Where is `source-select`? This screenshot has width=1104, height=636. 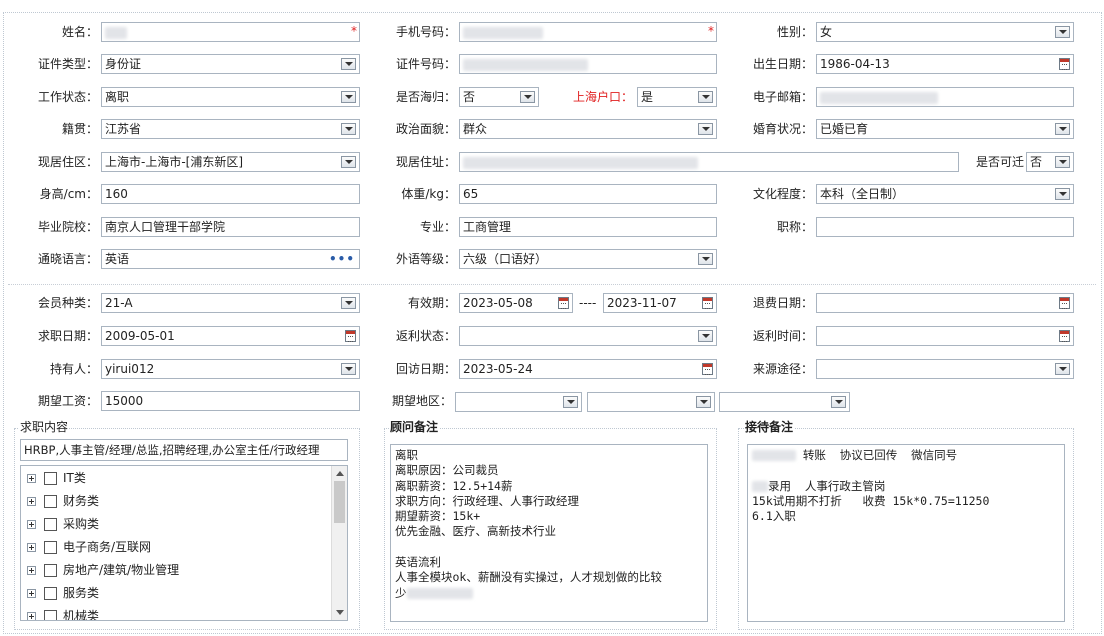 source-select is located at coordinates (945, 369).